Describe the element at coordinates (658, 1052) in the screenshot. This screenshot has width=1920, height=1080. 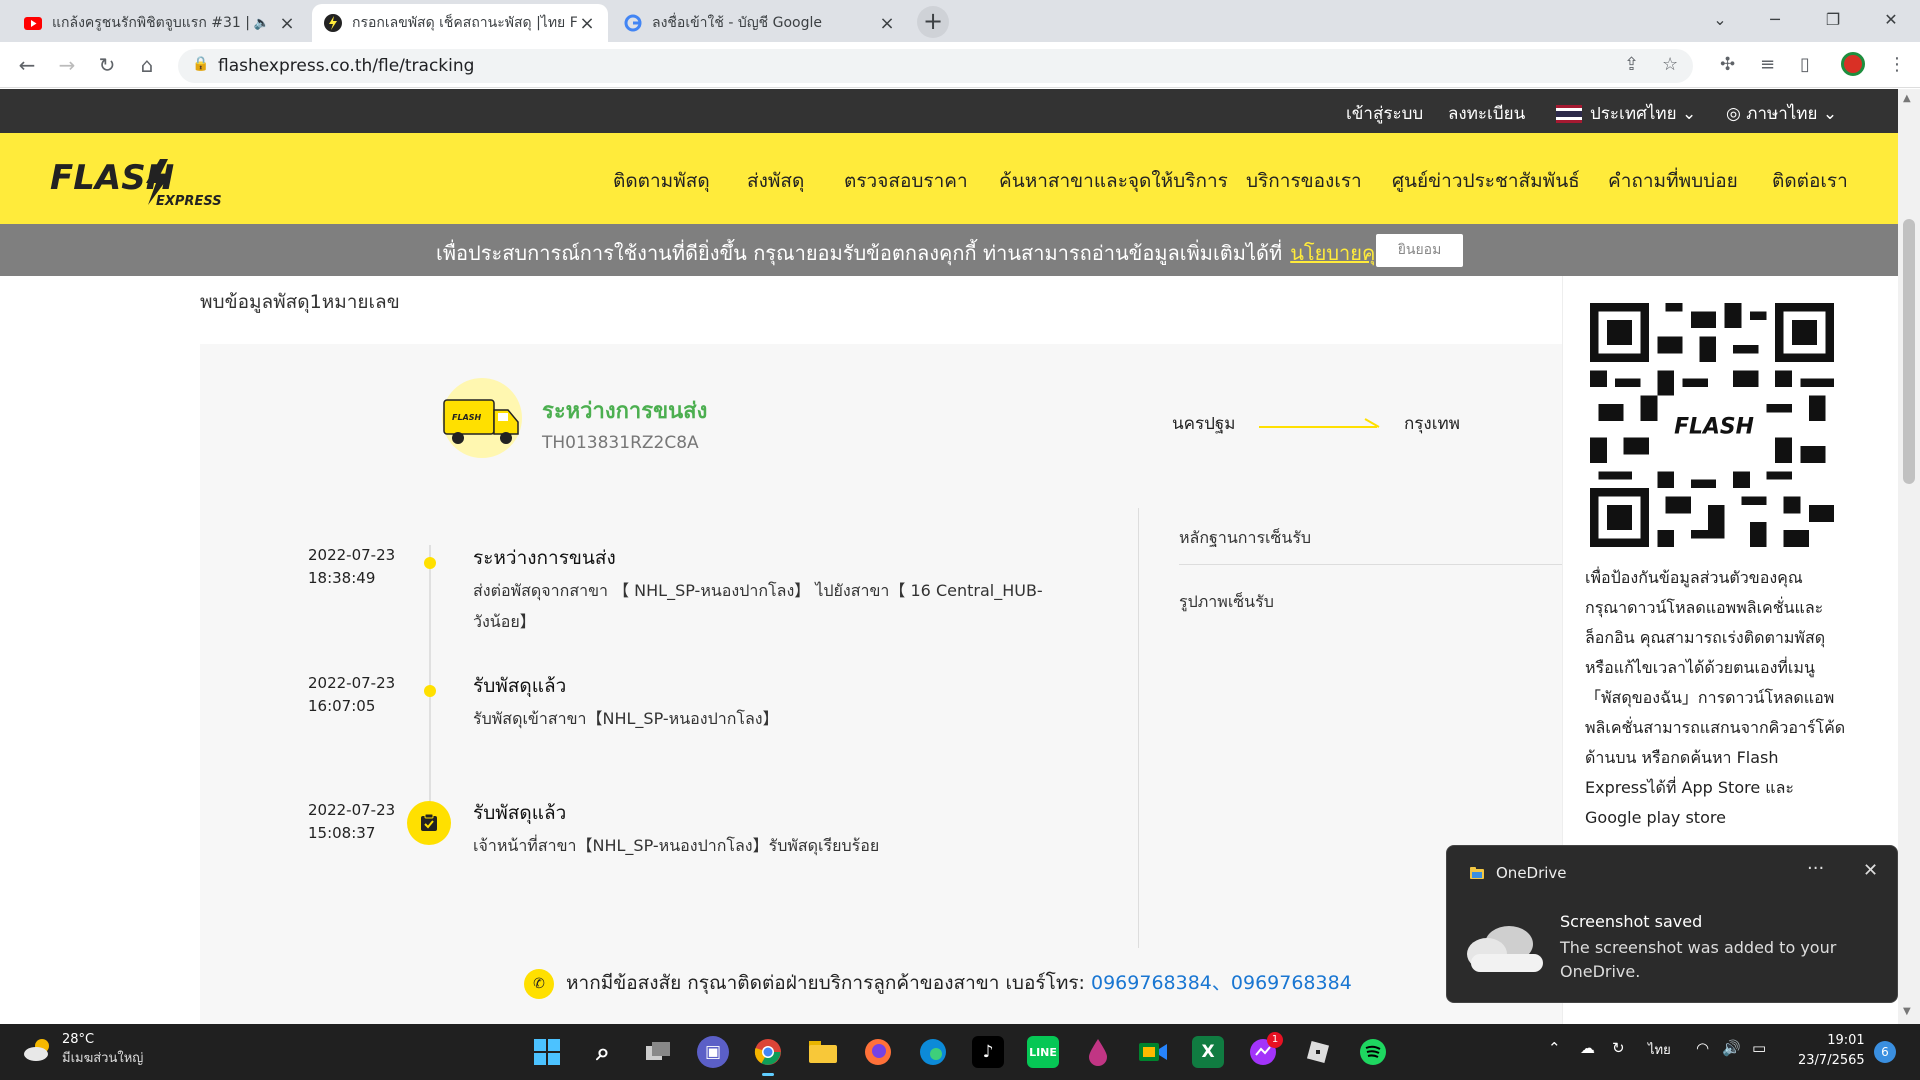
I see `task-view-icon` at that location.